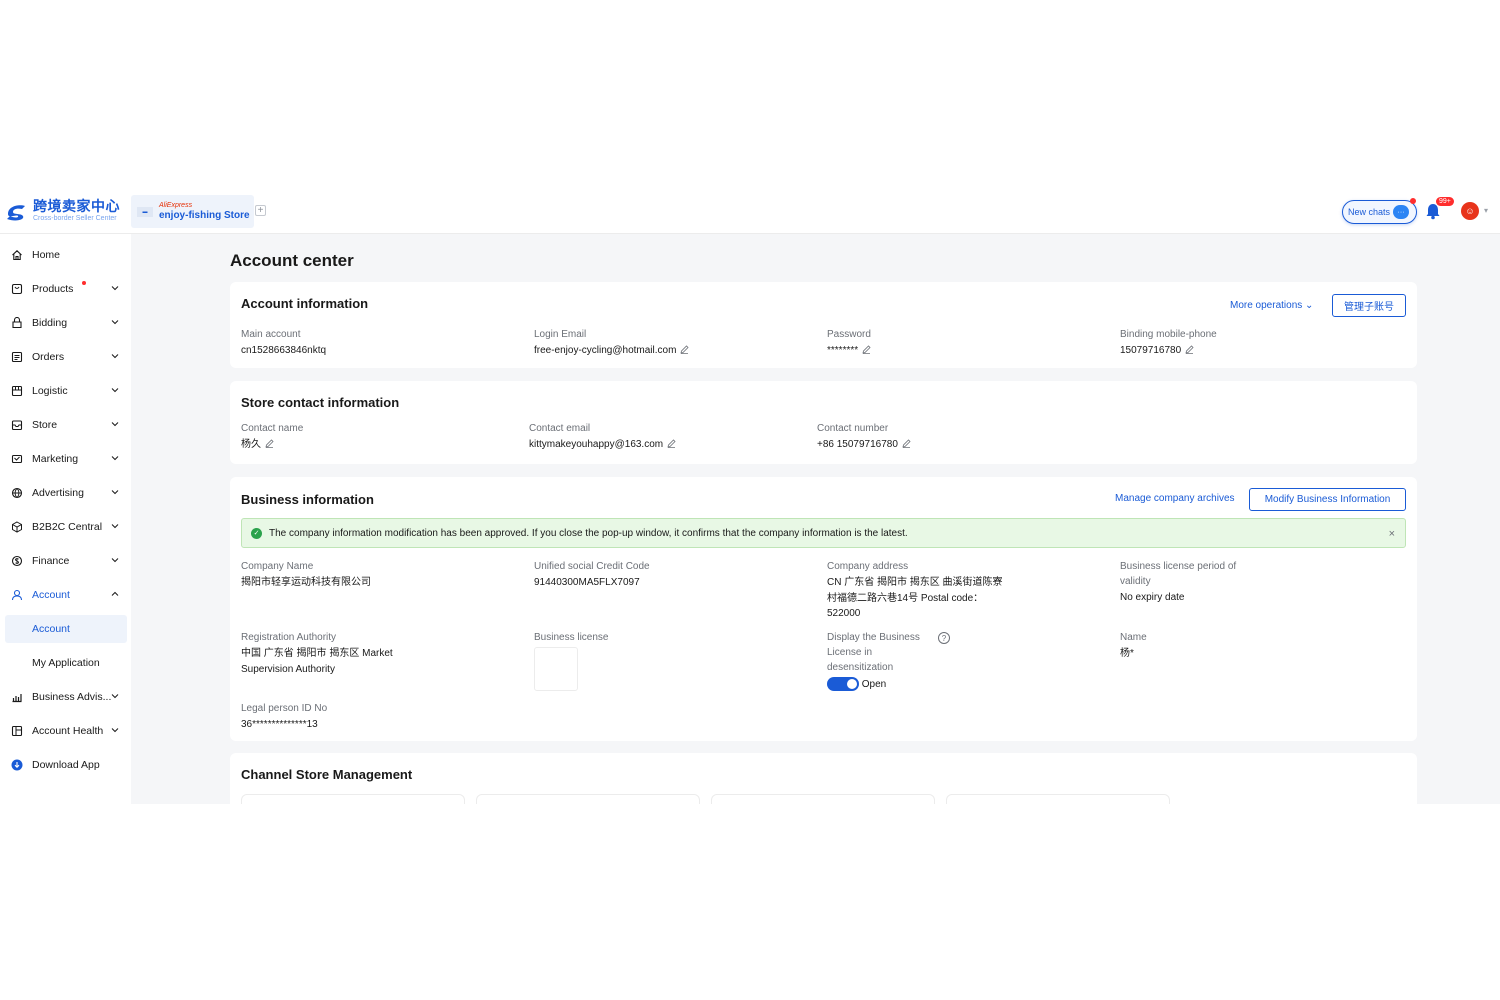  What do you see at coordinates (560, 334) in the screenshot?
I see `login-email-label: Login Email` at bounding box center [560, 334].